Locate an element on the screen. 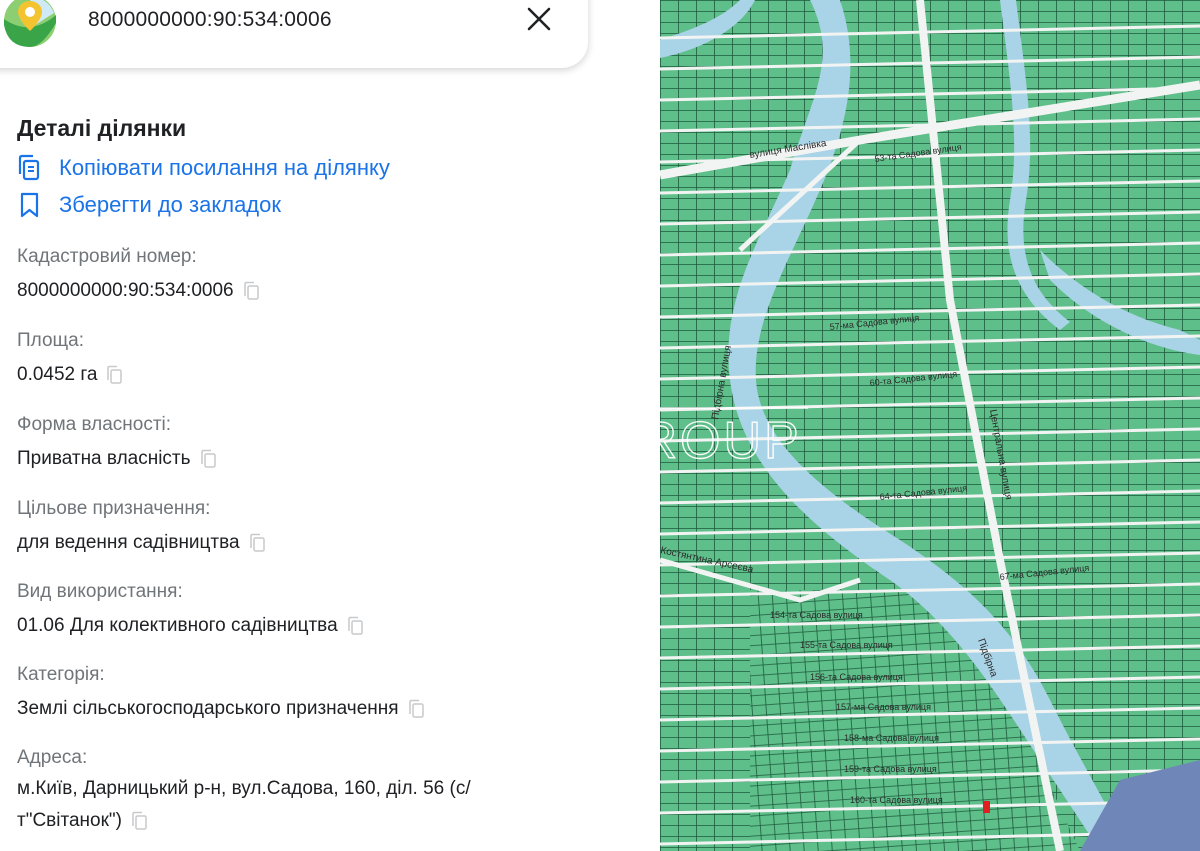 The width and height of the screenshot is (1200, 851). category-value: Землі сільськогосподарського призначення is located at coordinates (222, 709).